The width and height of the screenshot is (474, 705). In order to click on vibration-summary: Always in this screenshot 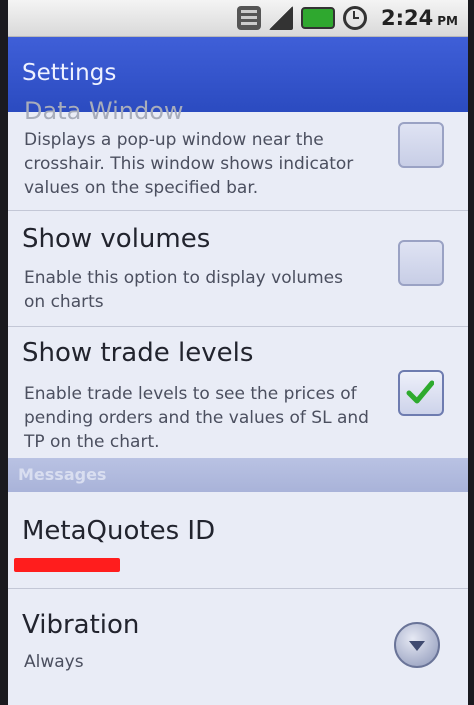, I will do `click(54, 662)`.